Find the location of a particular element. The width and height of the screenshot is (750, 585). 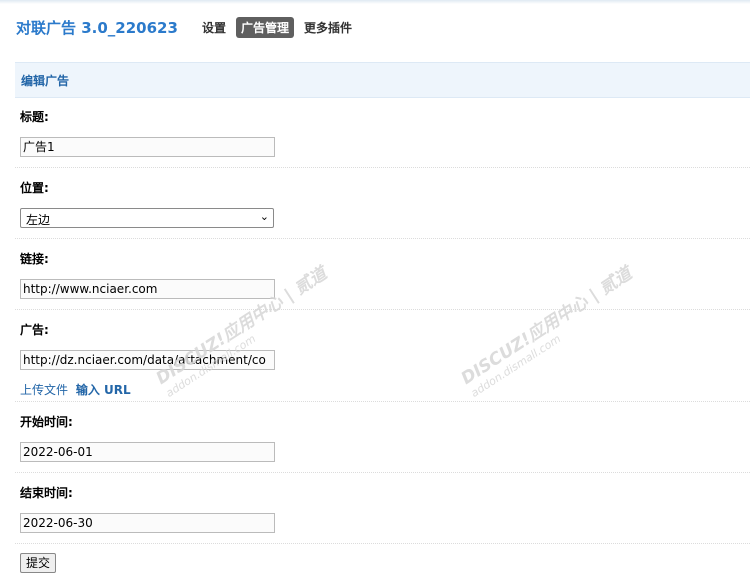

start-time-label: 开始时间: is located at coordinates (46, 422).